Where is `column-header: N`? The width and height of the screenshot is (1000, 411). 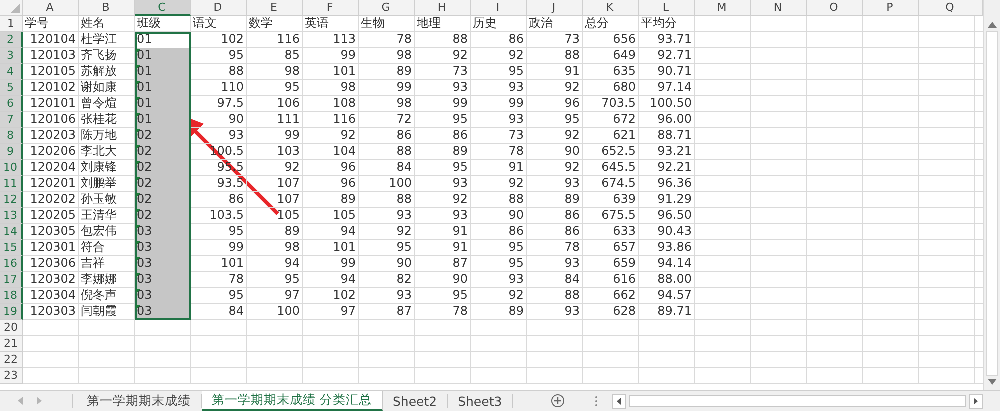 column-header: N is located at coordinates (779, 8).